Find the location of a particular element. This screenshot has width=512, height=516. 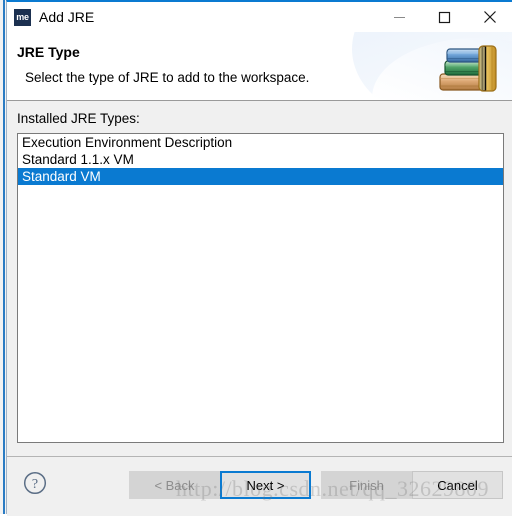

background-window-accent-line is located at coordinates (4, 257).